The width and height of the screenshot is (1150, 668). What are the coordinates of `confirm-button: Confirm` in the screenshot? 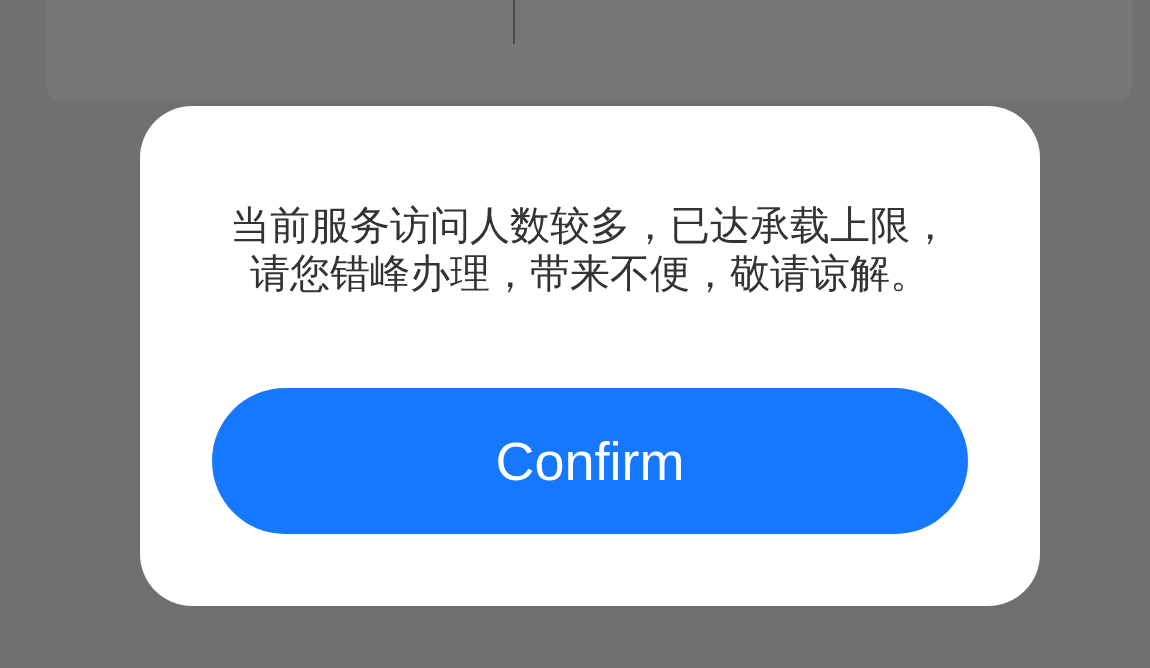 It's located at (590, 461).